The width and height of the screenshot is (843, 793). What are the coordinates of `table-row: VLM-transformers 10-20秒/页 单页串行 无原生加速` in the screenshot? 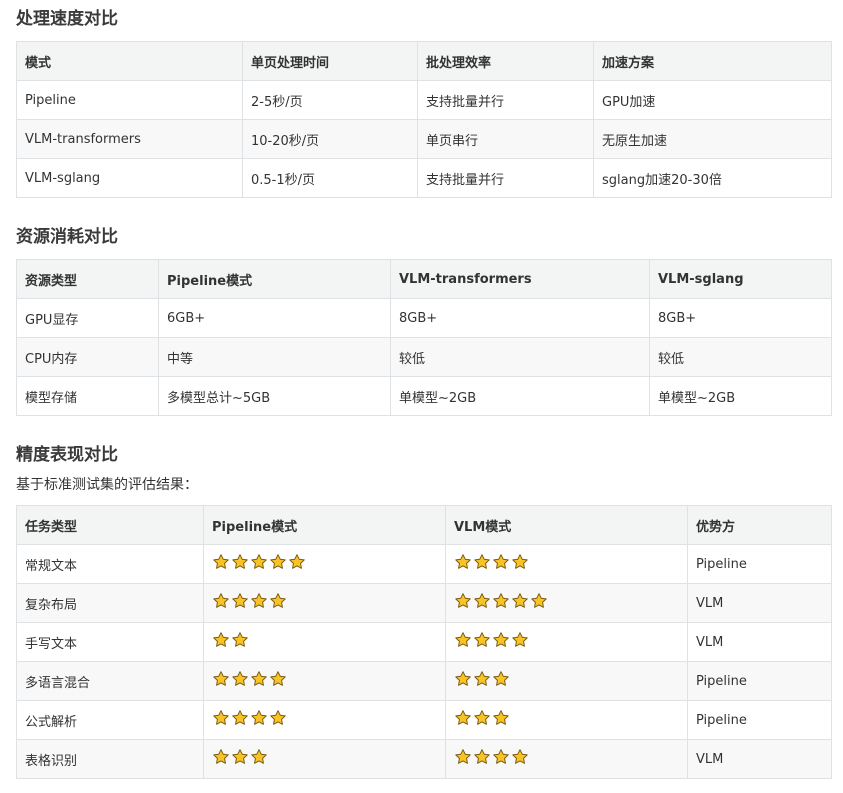 It's located at (424, 139).